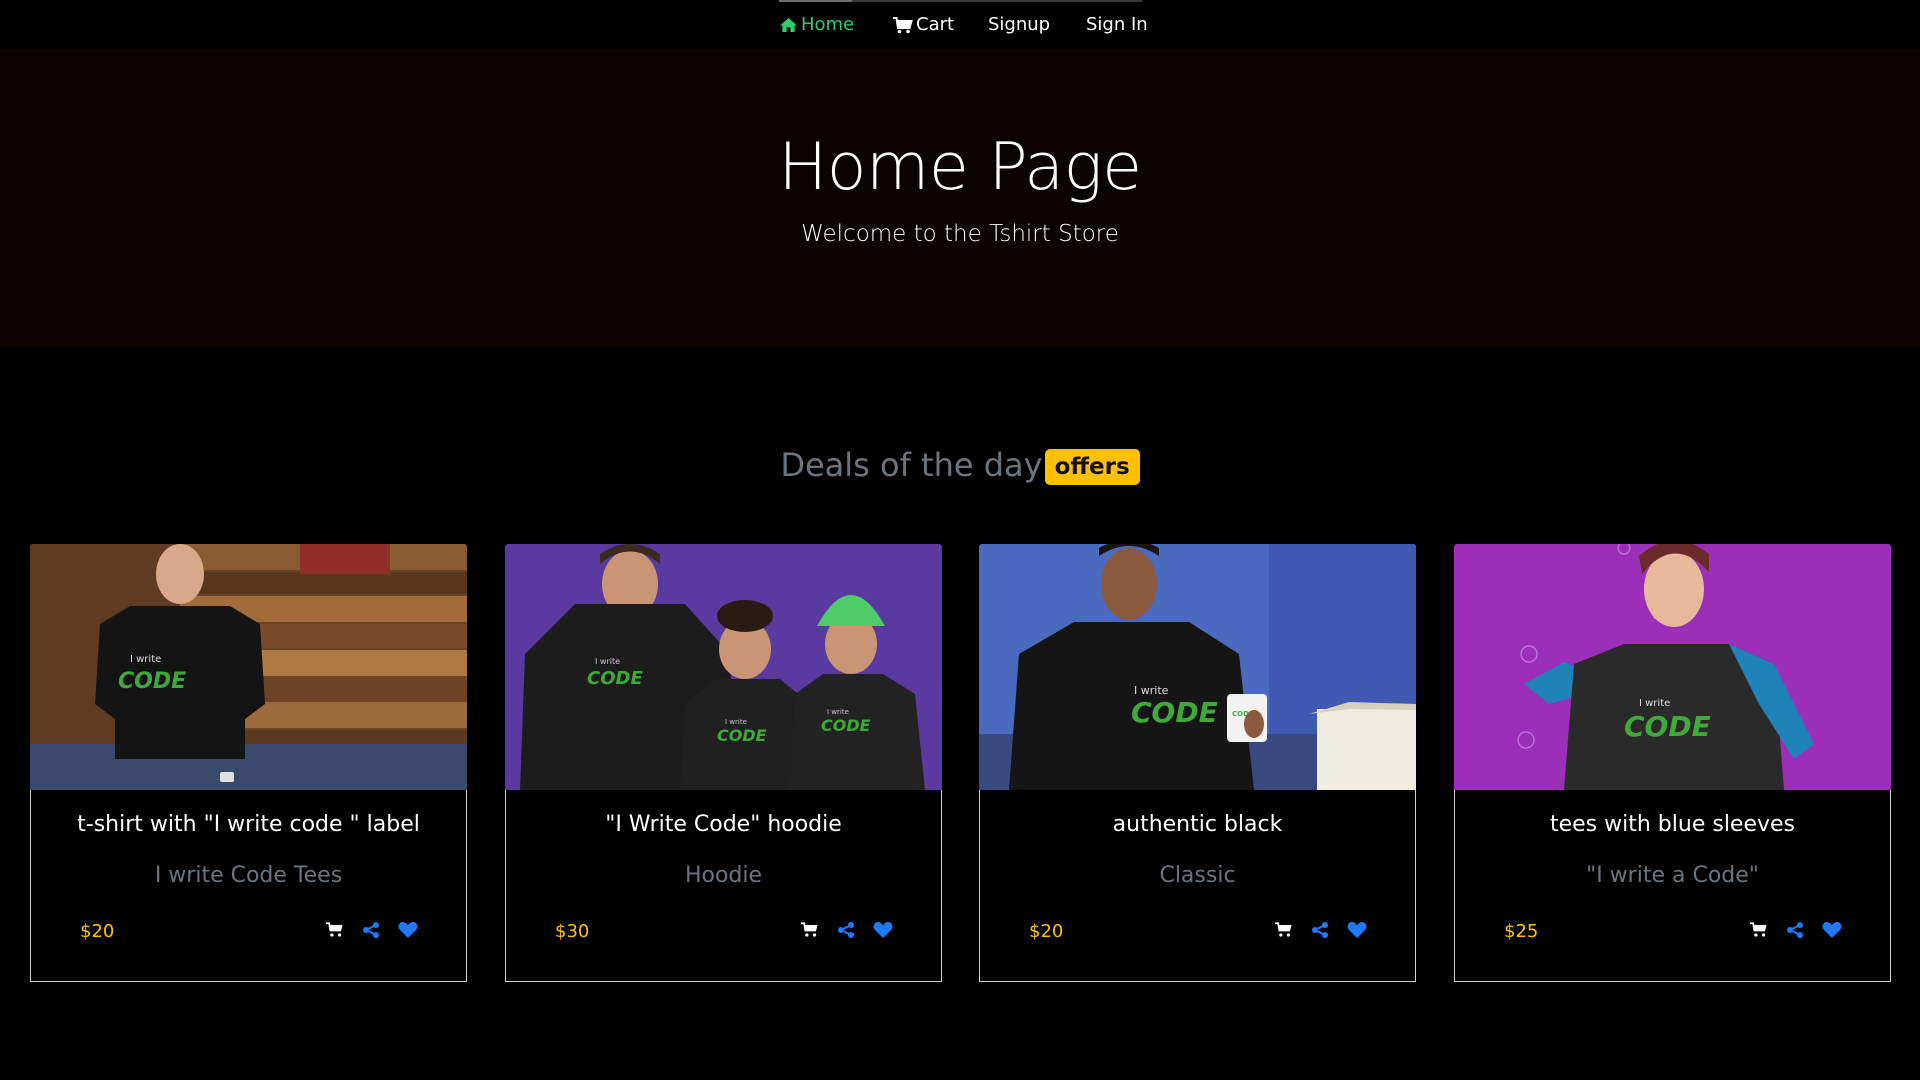  I want to click on product-card-body: authentic black Classic $20, so click(1197, 886).